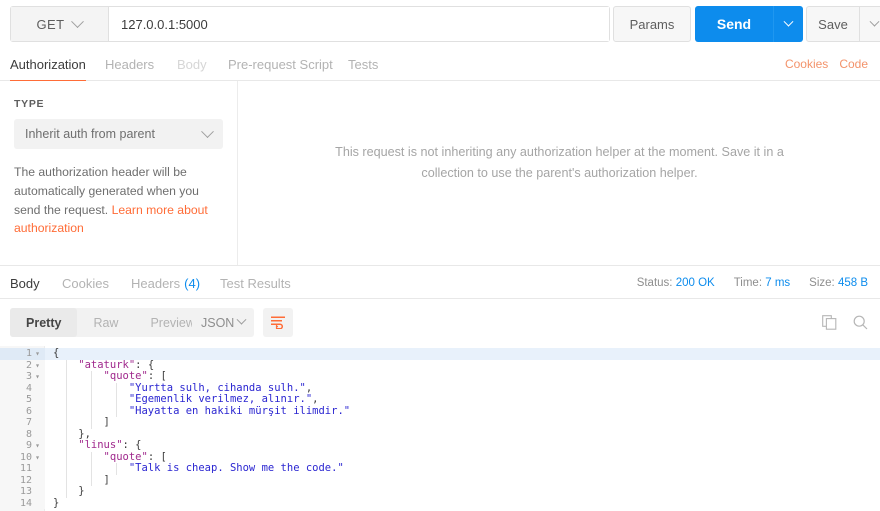  Describe the element at coordinates (22, 446) in the screenshot. I see `line-number: 9 ▾` at that location.